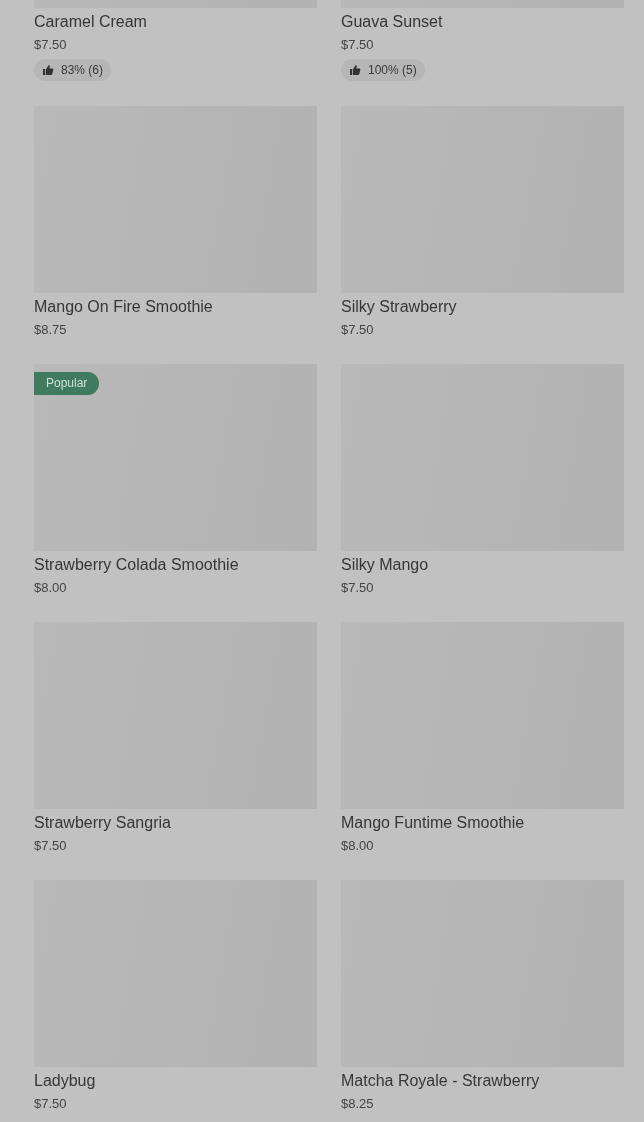  Describe the element at coordinates (399, 307) in the screenshot. I see `product-name: Silky Strawberry` at that location.